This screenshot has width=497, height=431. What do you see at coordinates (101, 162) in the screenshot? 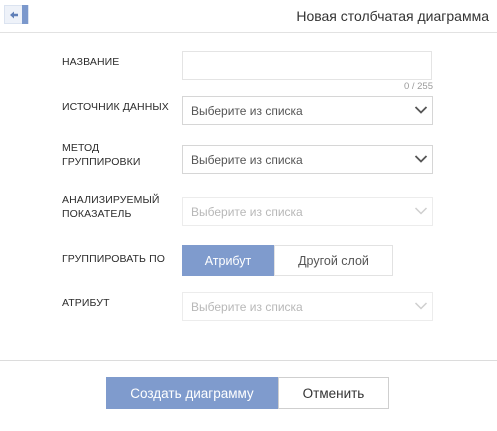
I see `grouping-method-label-line2: ГРУППИРОВКИ` at bounding box center [101, 162].